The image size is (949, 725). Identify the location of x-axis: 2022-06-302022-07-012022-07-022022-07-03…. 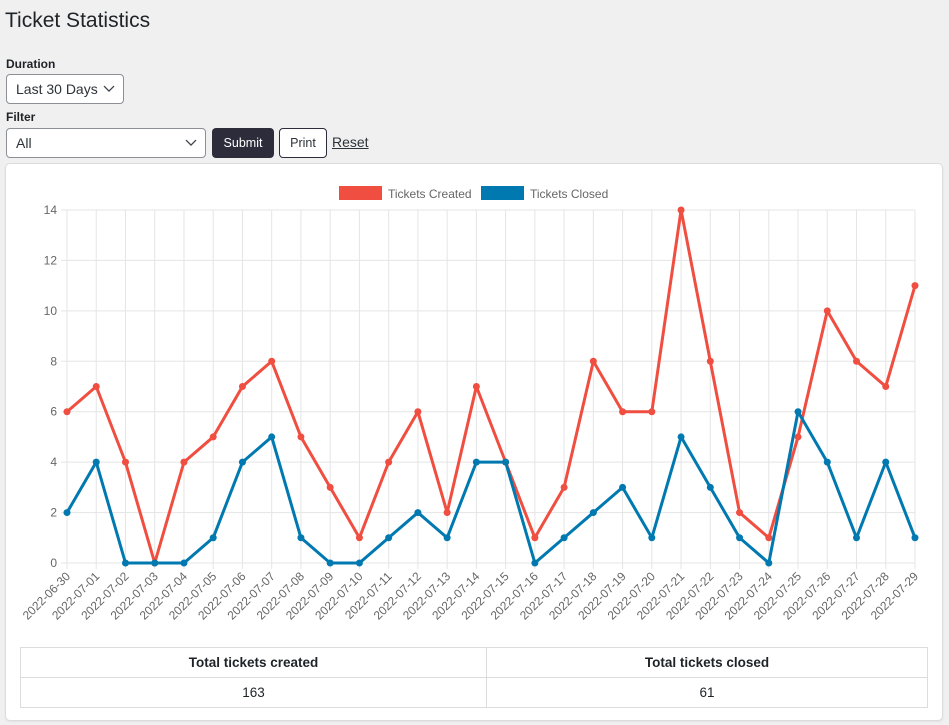
(471, 596).